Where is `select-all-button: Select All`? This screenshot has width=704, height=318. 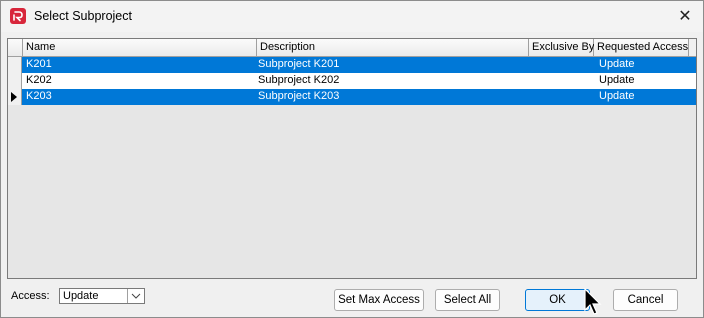
select-all-button: Select All is located at coordinates (467, 300).